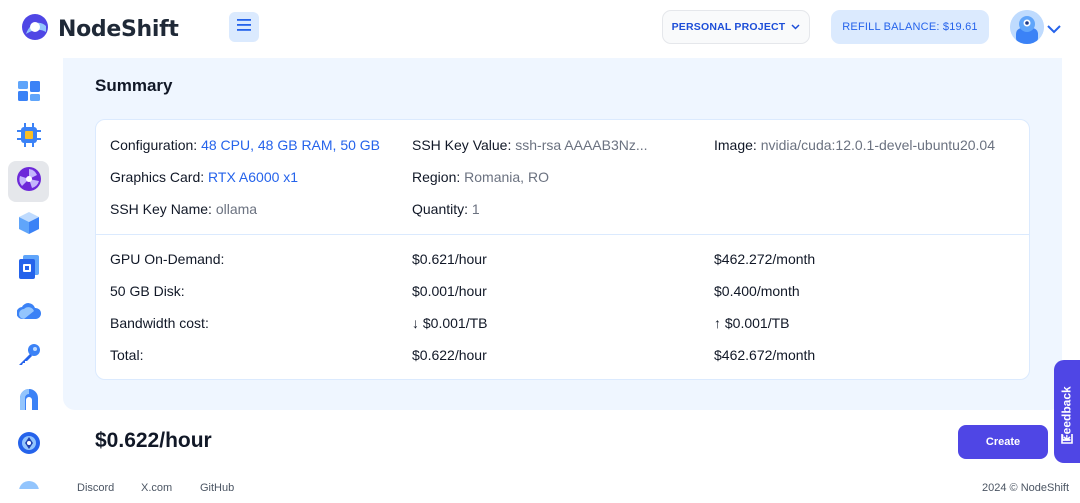 The height and width of the screenshot is (503, 1080). Describe the element at coordinates (134, 85) in the screenshot. I see `summary-title: Summary` at that location.